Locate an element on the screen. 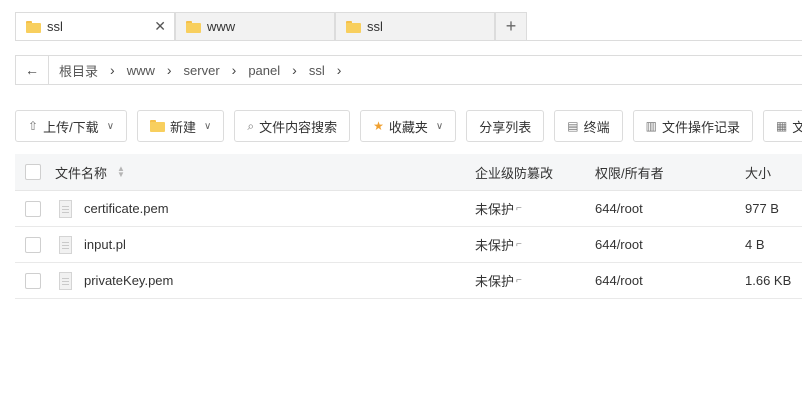  close-icon: ✕ is located at coordinates (160, 26).